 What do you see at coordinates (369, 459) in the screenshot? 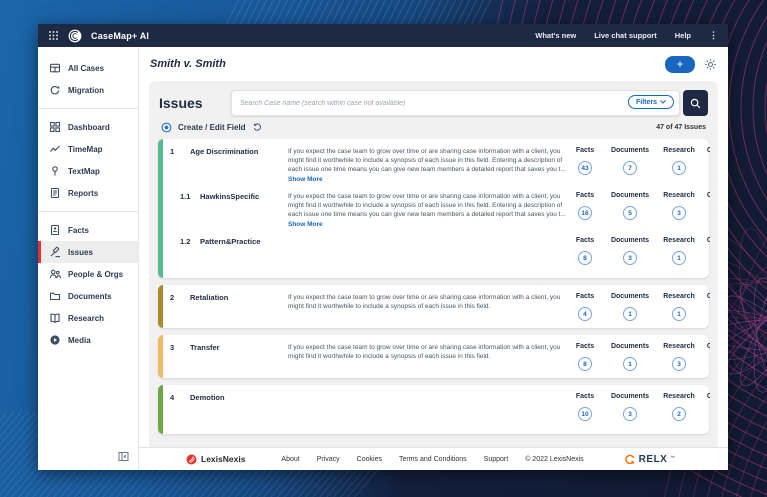
I see `footer-link-cookies: Cookies` at bounding box center [369, 459].